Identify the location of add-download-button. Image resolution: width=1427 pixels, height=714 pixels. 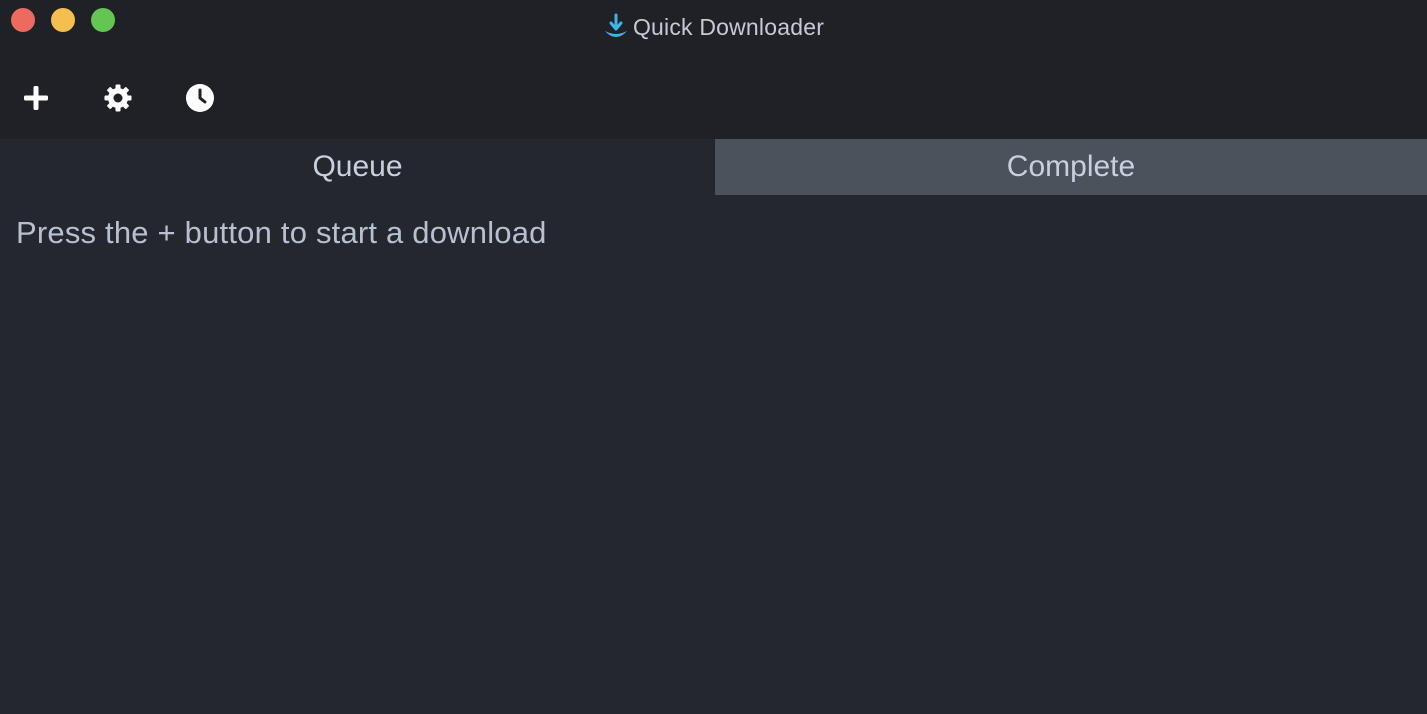
(36, 98).